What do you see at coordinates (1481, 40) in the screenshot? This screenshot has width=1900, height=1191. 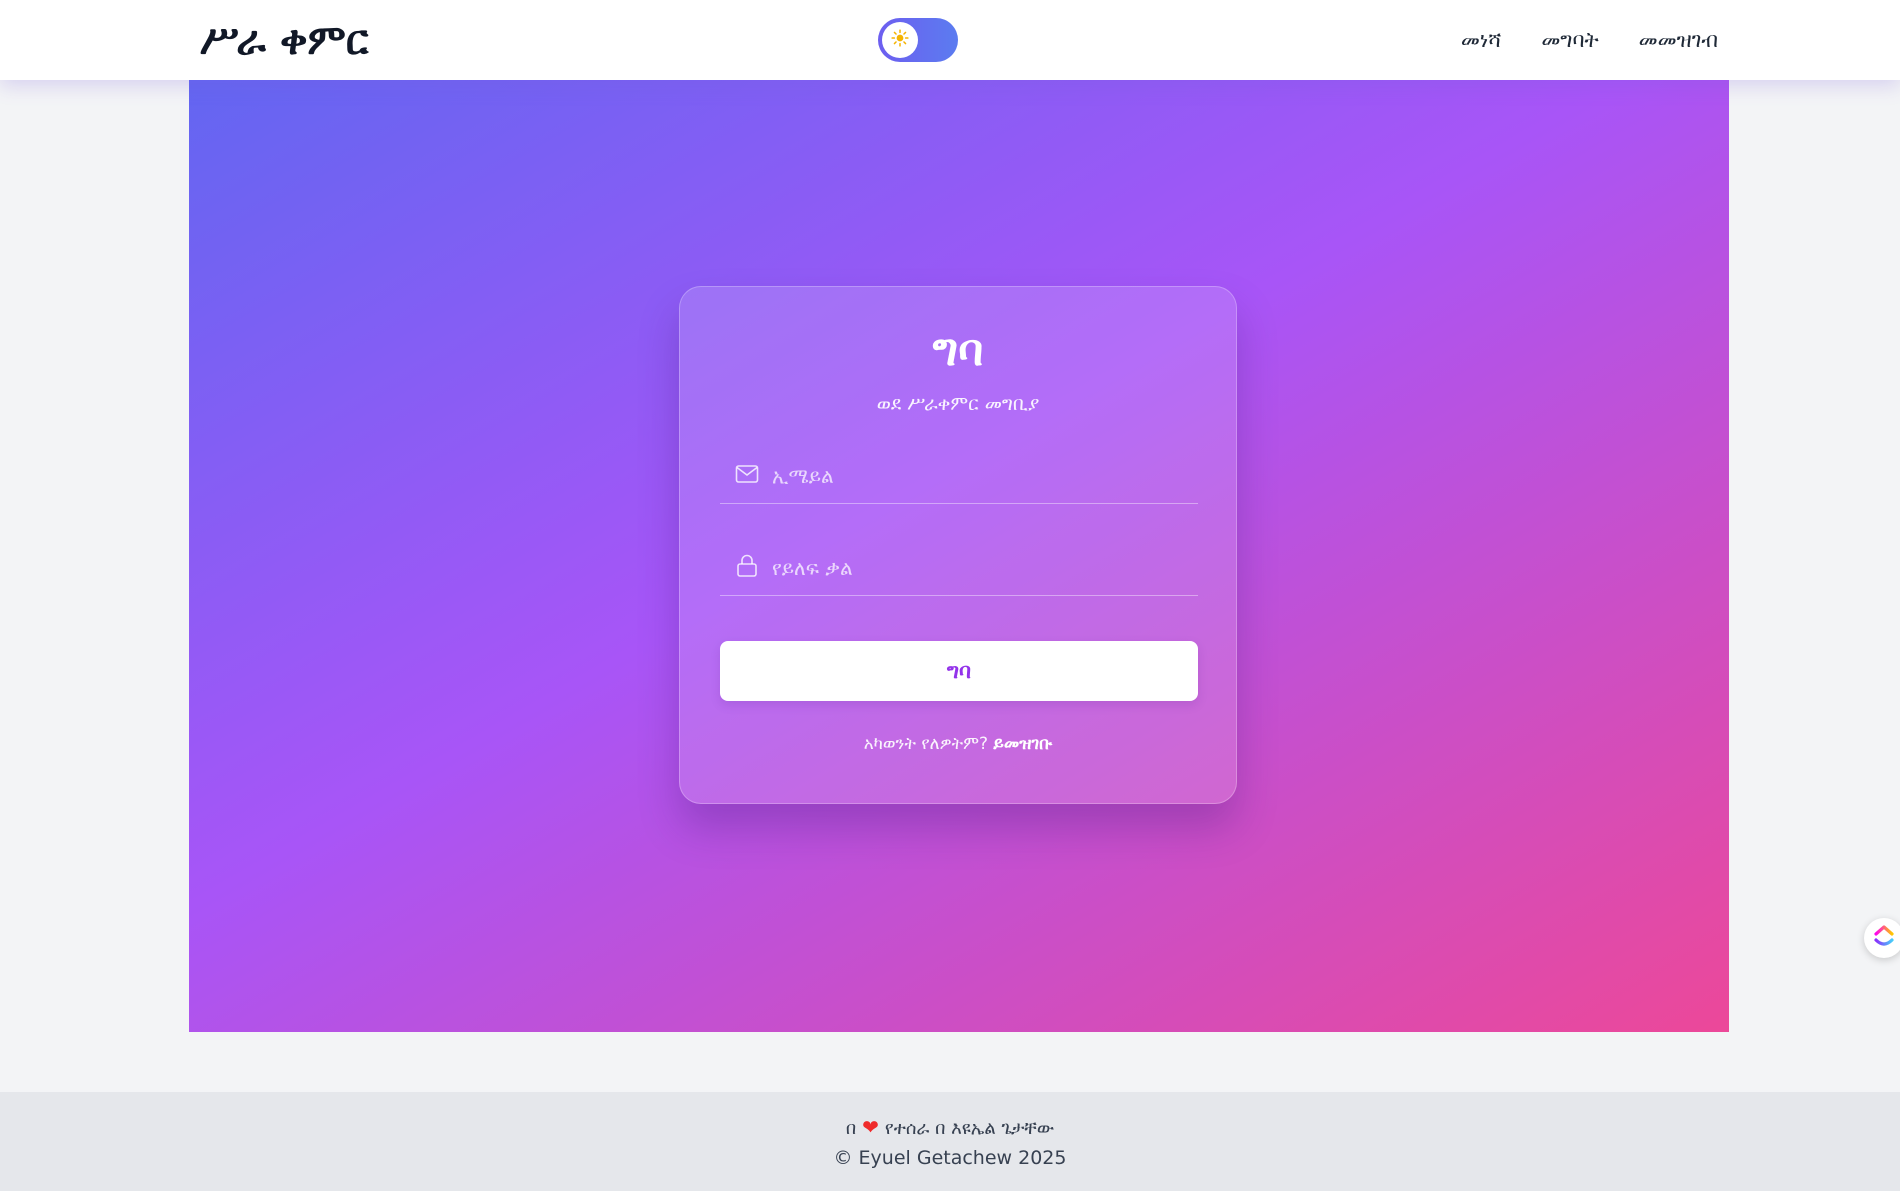 I see `nav-link-home: መነሻ` at bounding box center [1481, 40].